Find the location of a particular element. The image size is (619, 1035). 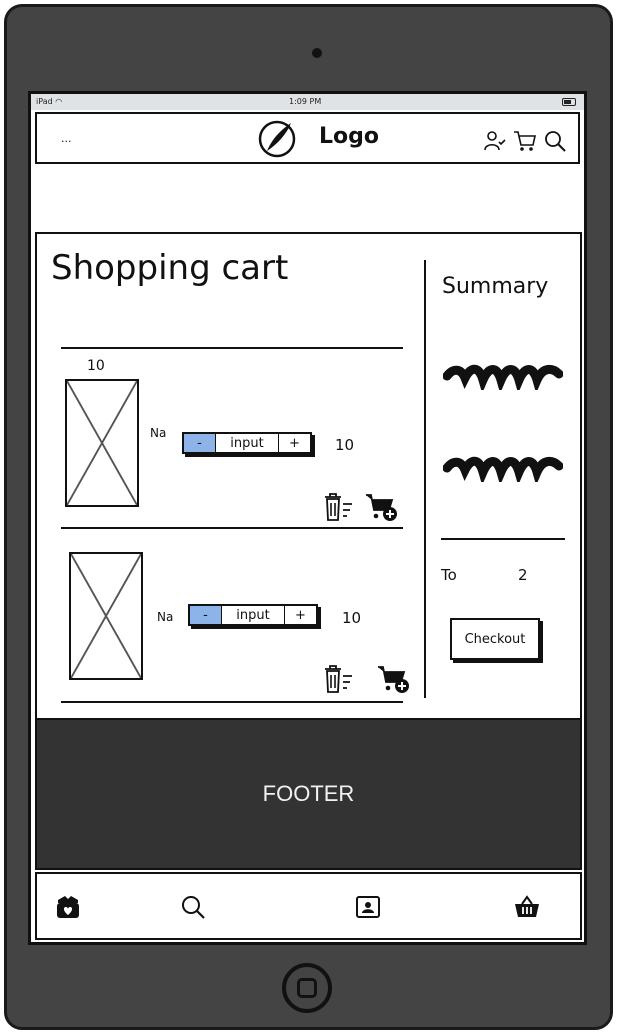

device-name: iPad is located at coordinates (44, 101).